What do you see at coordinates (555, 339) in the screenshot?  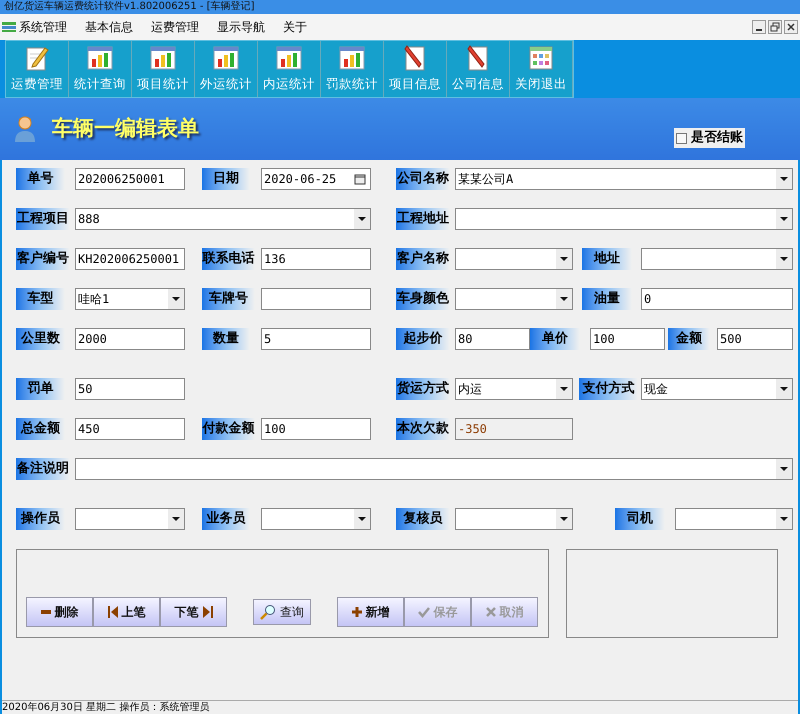 I see `field-label: 单价` at bounding box center [555, 339].